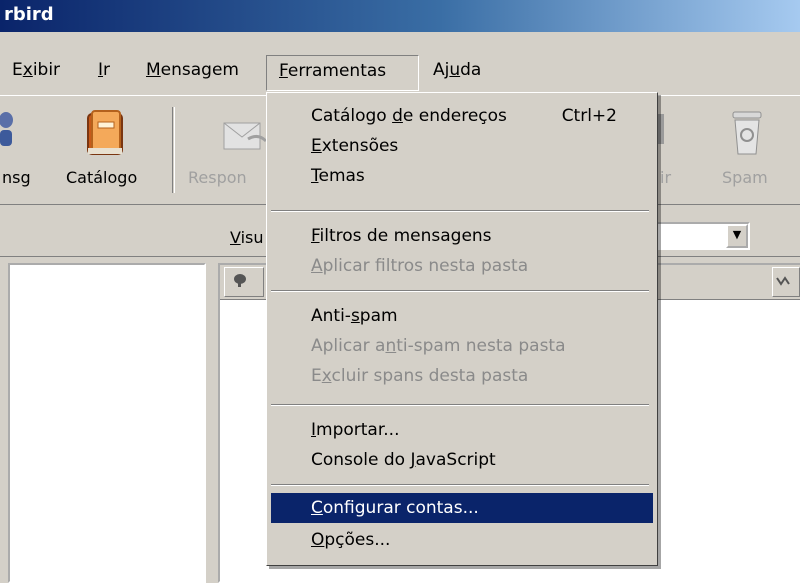 This screenshot has width=800, height=583. Describe the element at coordinates (400, 16) in the screenshot. I see `title-bar: rbird` at that location.